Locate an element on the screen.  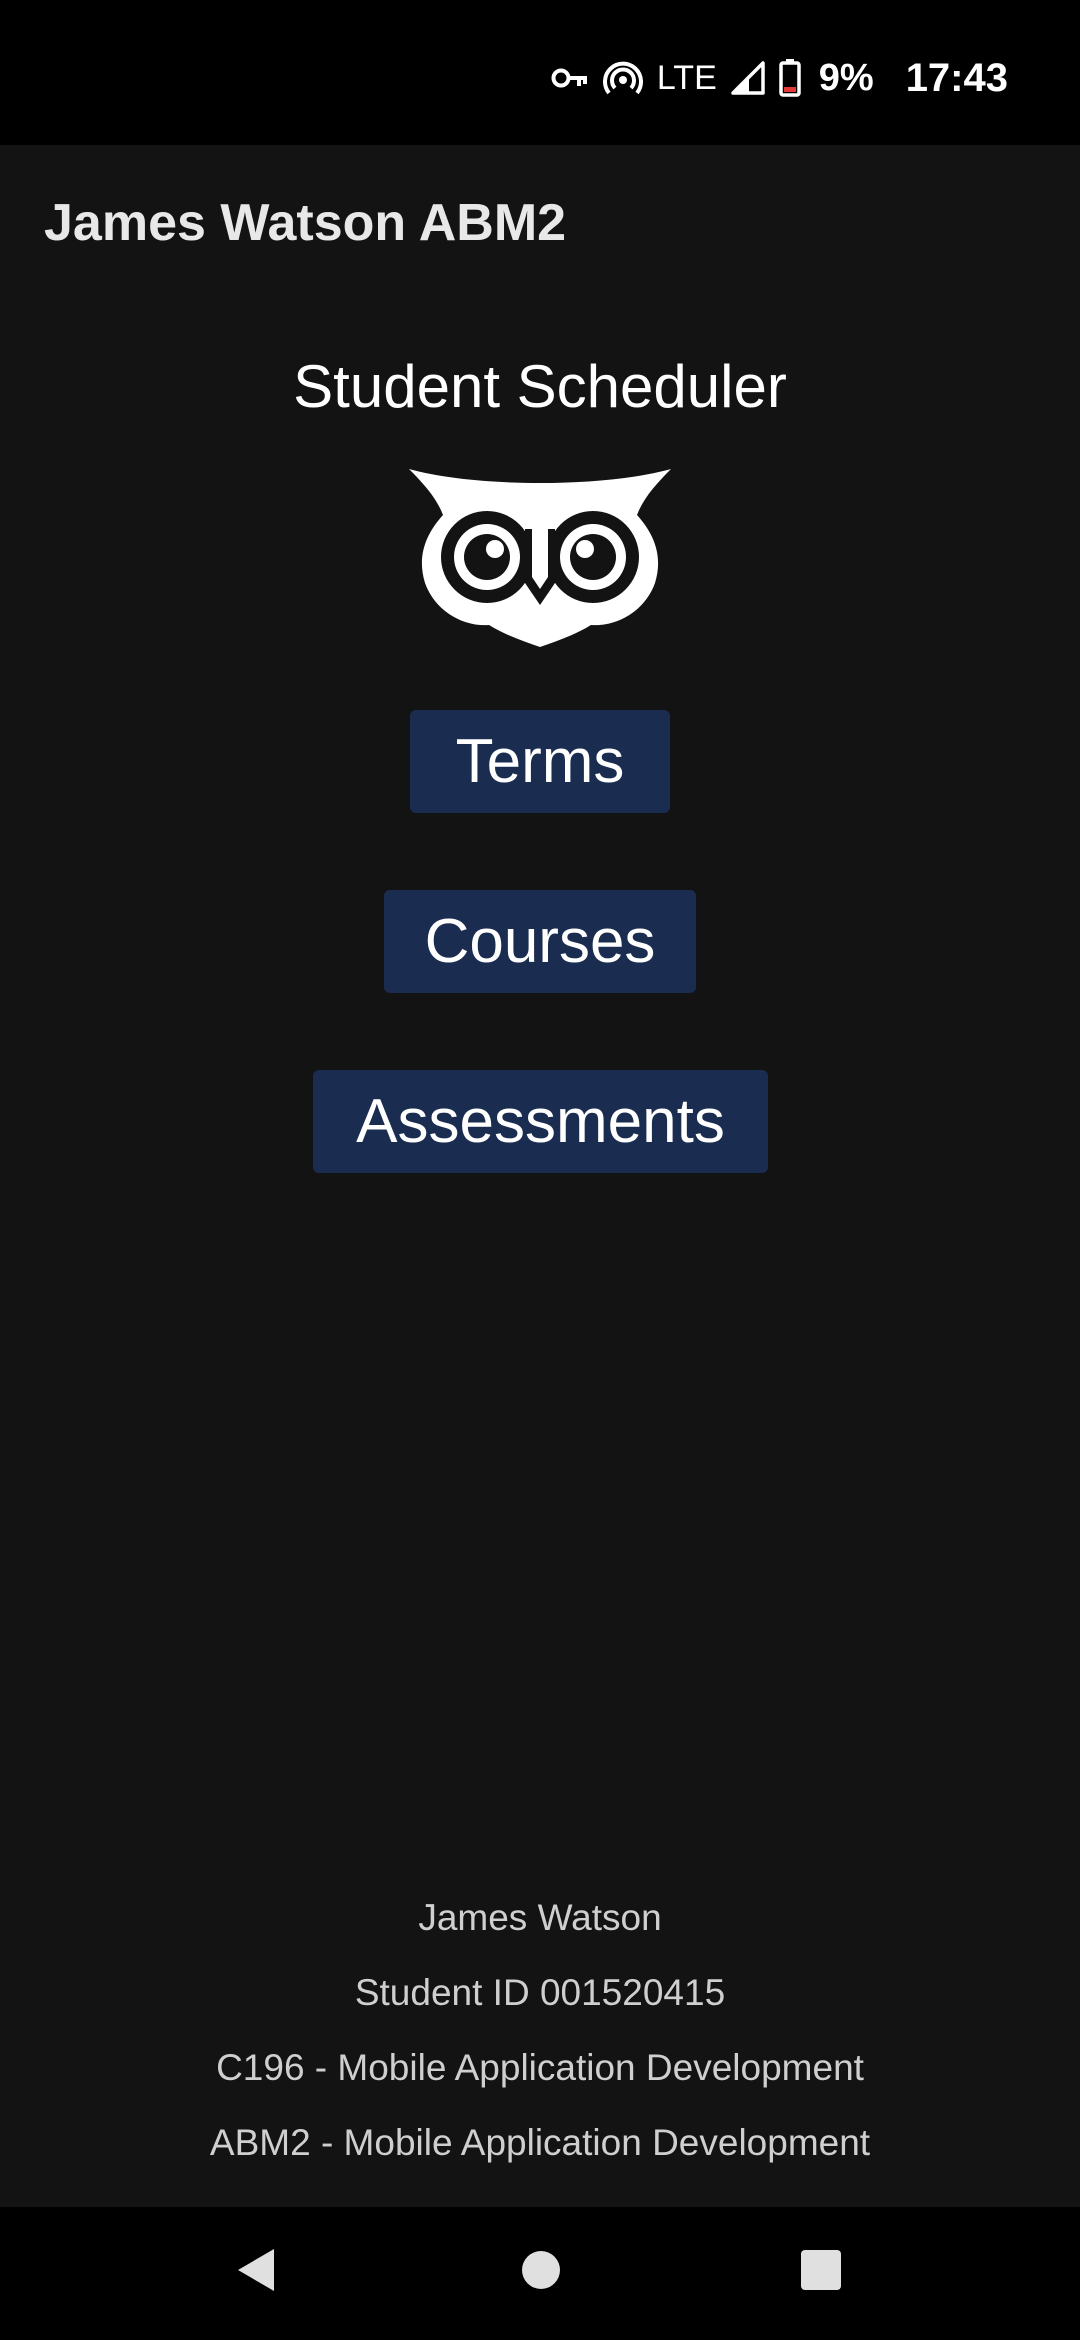
course-info: C196 - Mobile Application Development is located at coordinates (540, 2067).